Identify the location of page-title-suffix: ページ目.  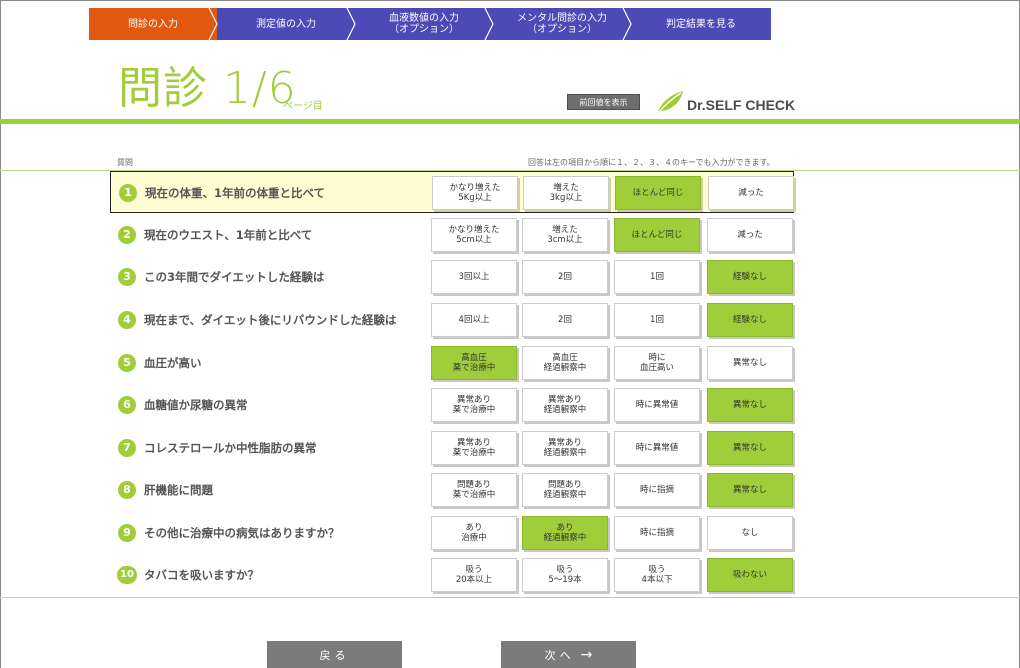
(303, 106).